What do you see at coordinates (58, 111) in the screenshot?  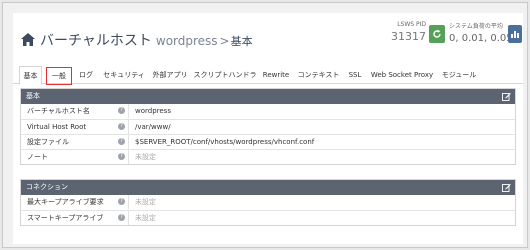 I see `row-label: バーチャルホスト名` at bounding box center [58, 111].